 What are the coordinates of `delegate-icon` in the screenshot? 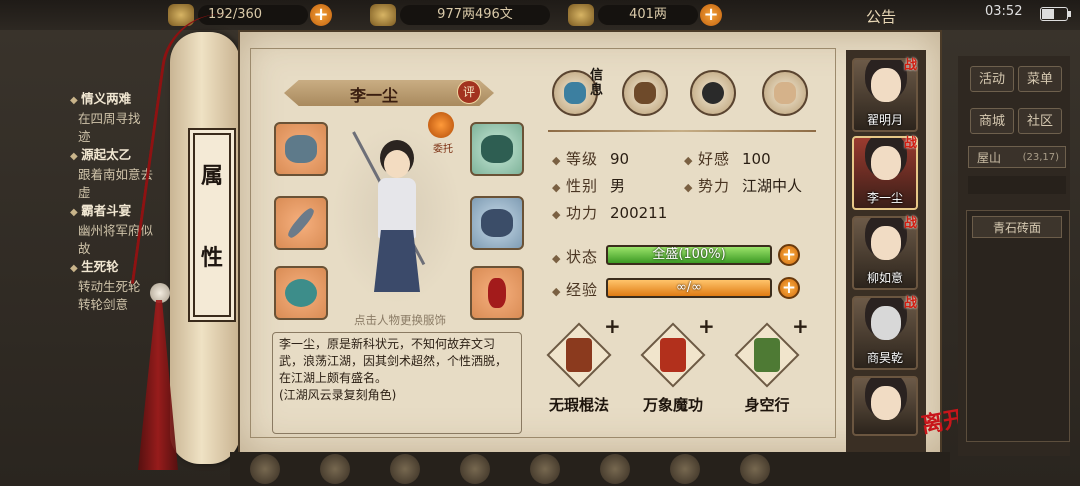 It's located at (441, 125).